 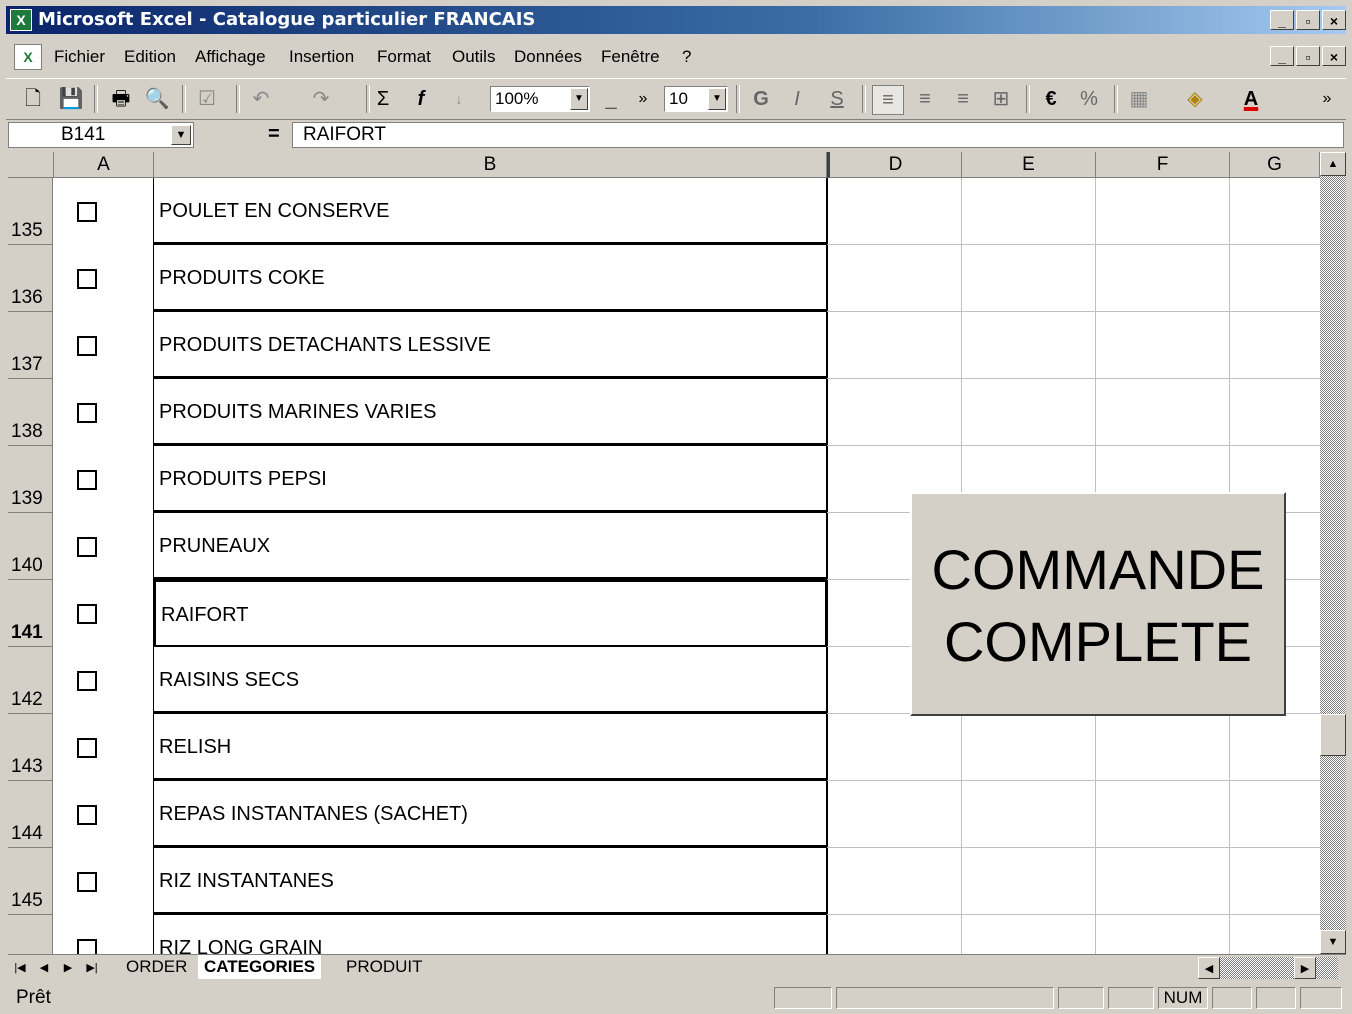 What do you see at coordinates (1163, 165) in the screenshot?
I see `column-header-f: F` at bounding box center [1163, 165].